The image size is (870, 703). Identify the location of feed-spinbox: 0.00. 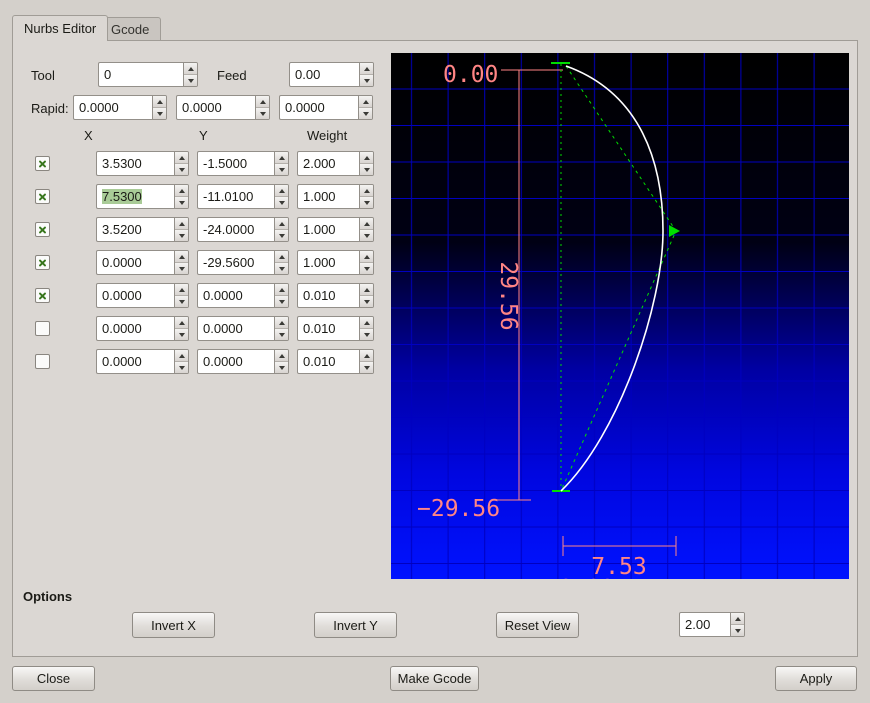
(331, 74).